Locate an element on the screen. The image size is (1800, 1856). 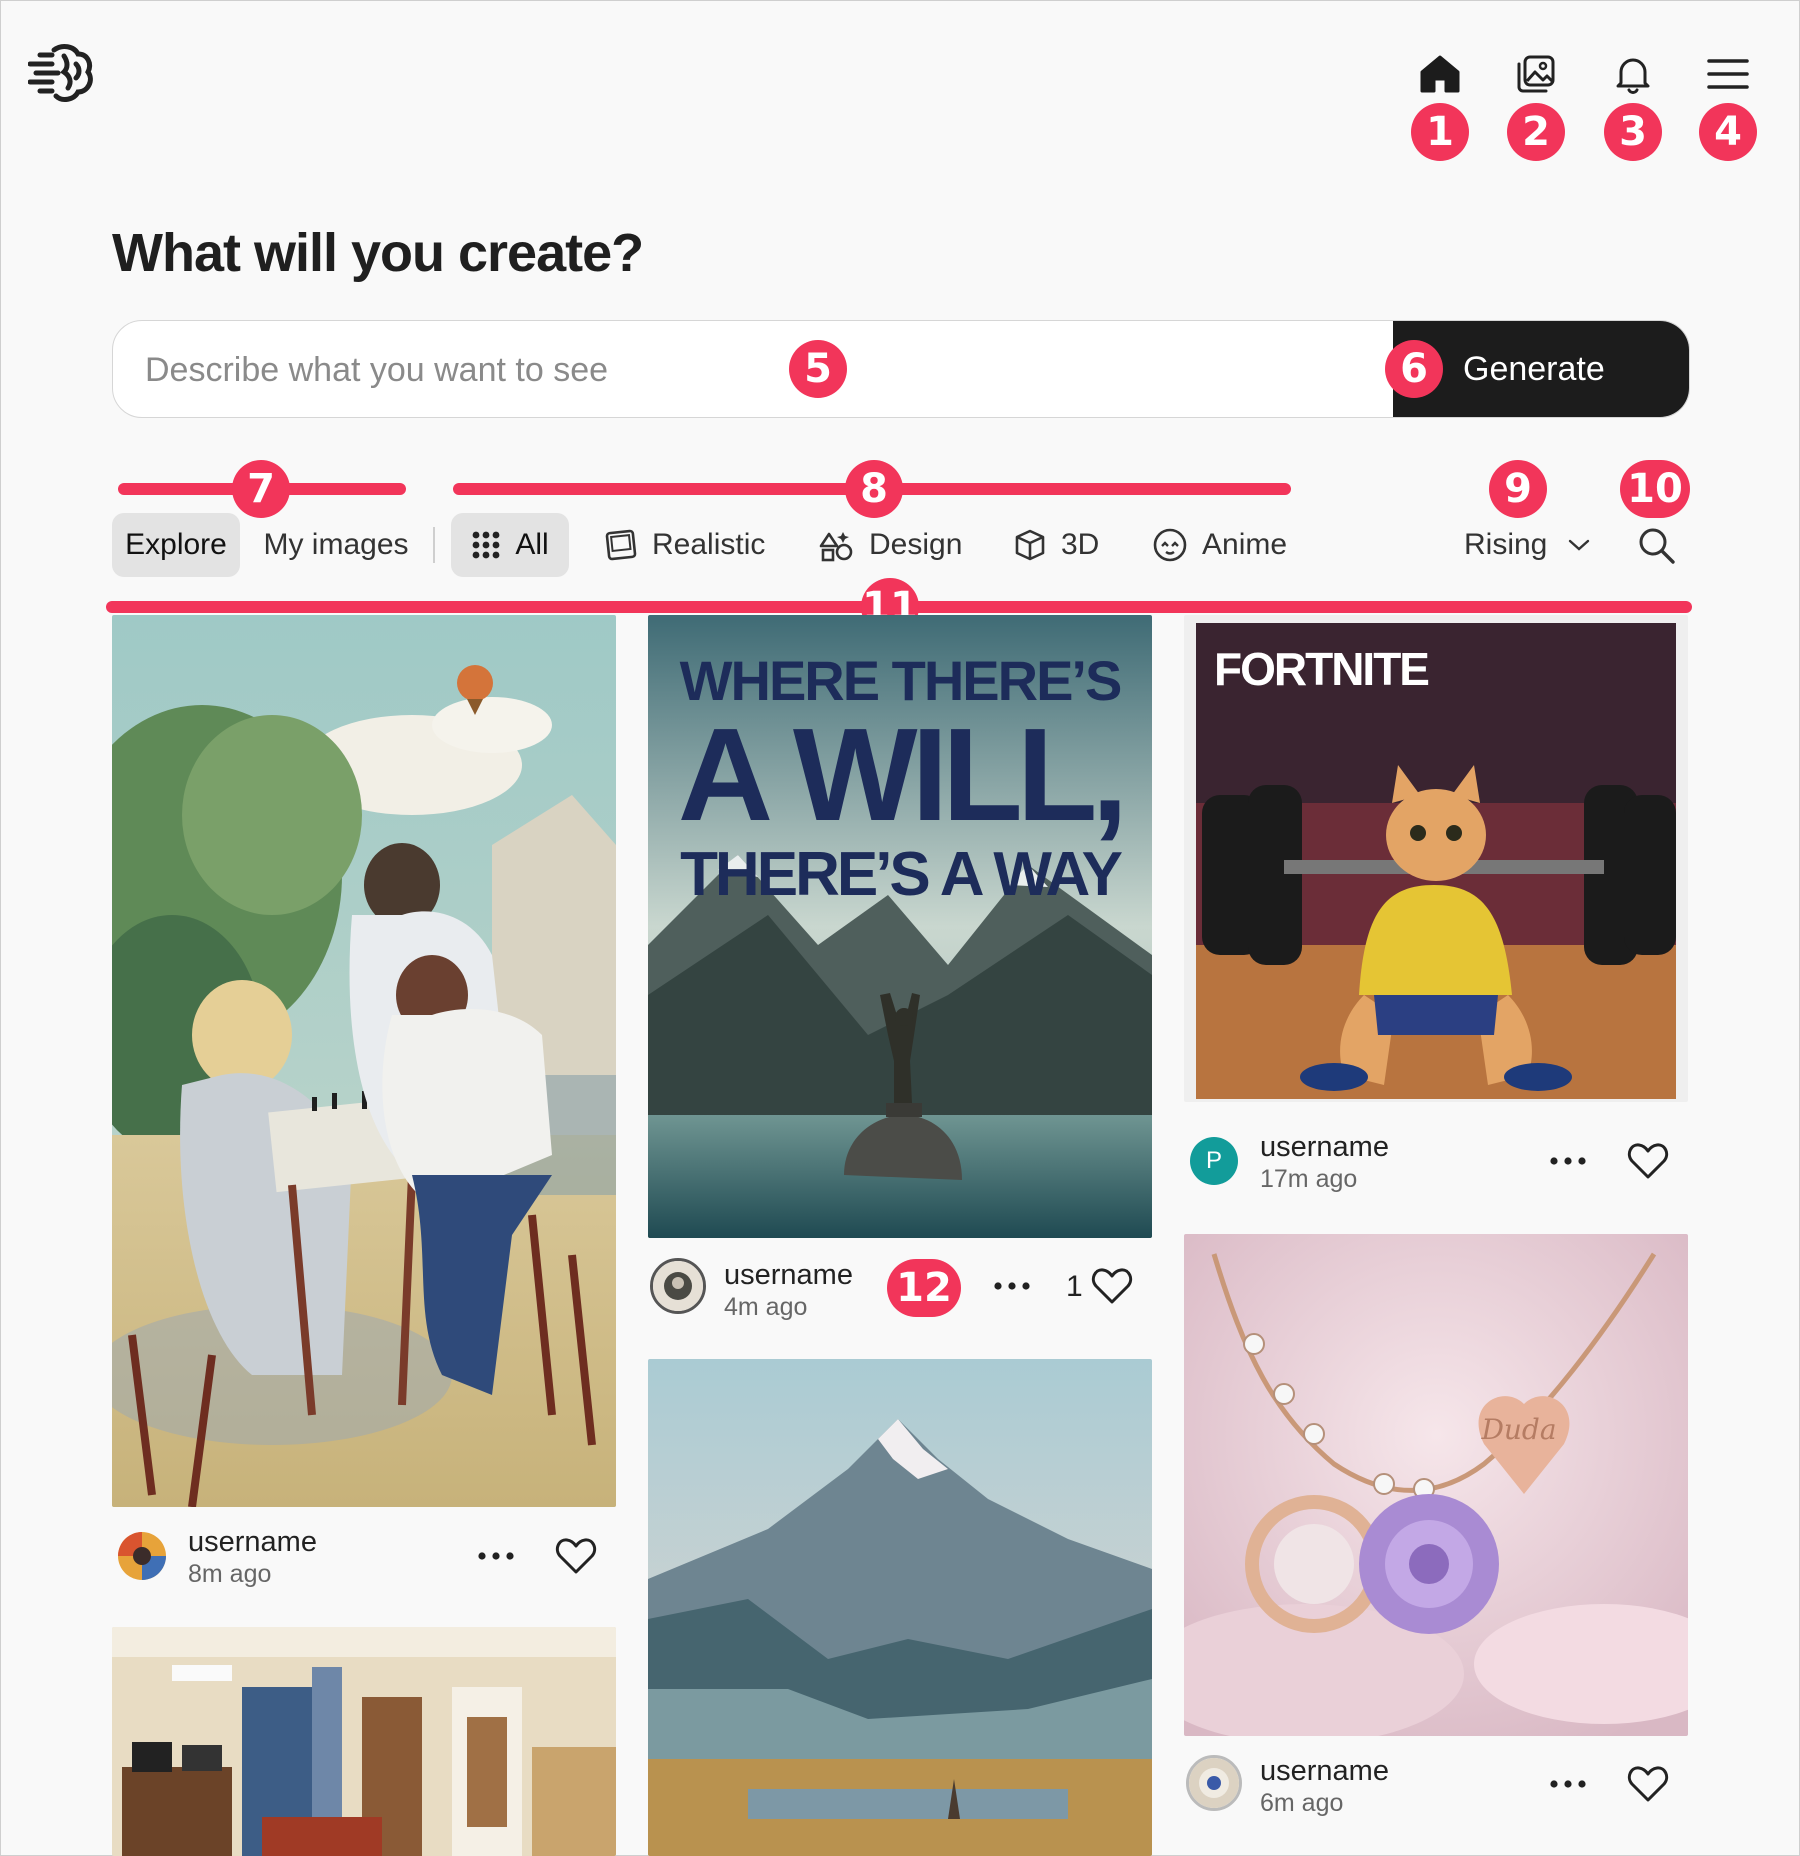
home-button is located at coordinates (1440, 74).